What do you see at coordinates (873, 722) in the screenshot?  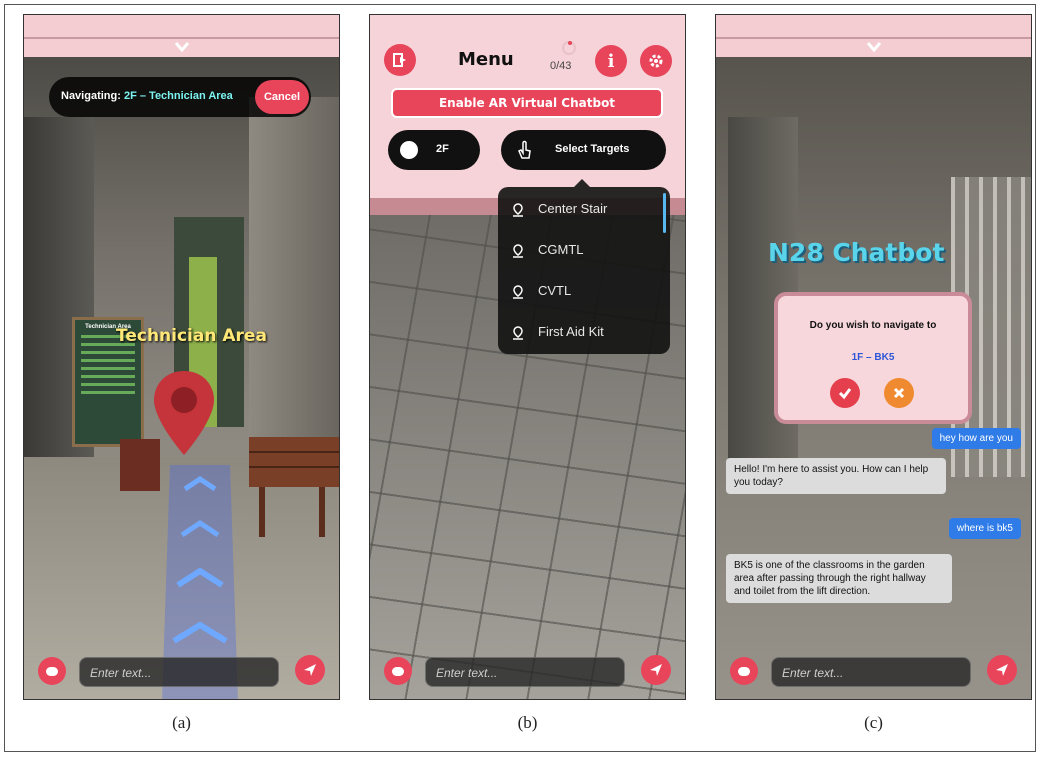 I see `caption-c: (c)` at bounding box center [873, 722].